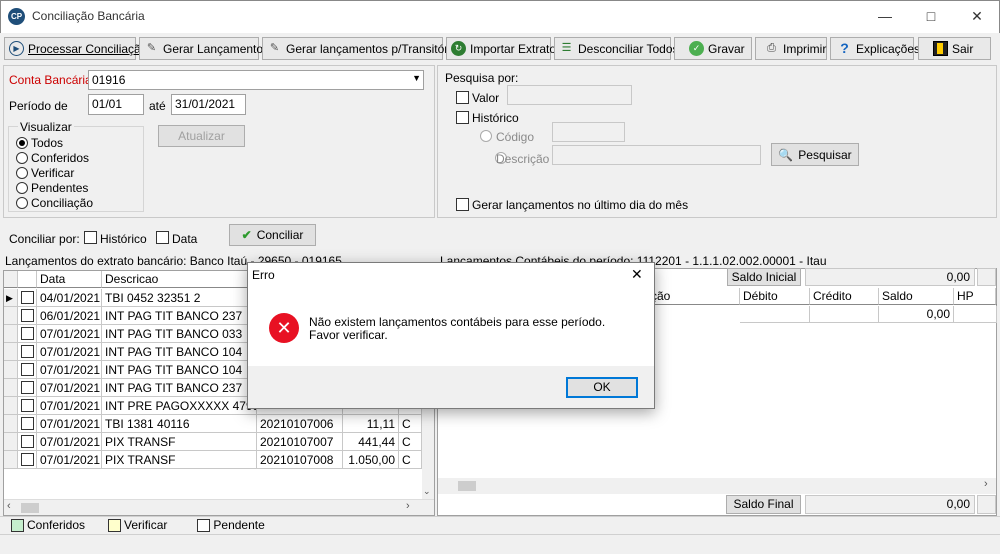 This screenshot has height=554, width=1000. I want to click on table-row: 07/01/2021 PIX TRANSF 20210107007 441,44 C, so click(219, 442).